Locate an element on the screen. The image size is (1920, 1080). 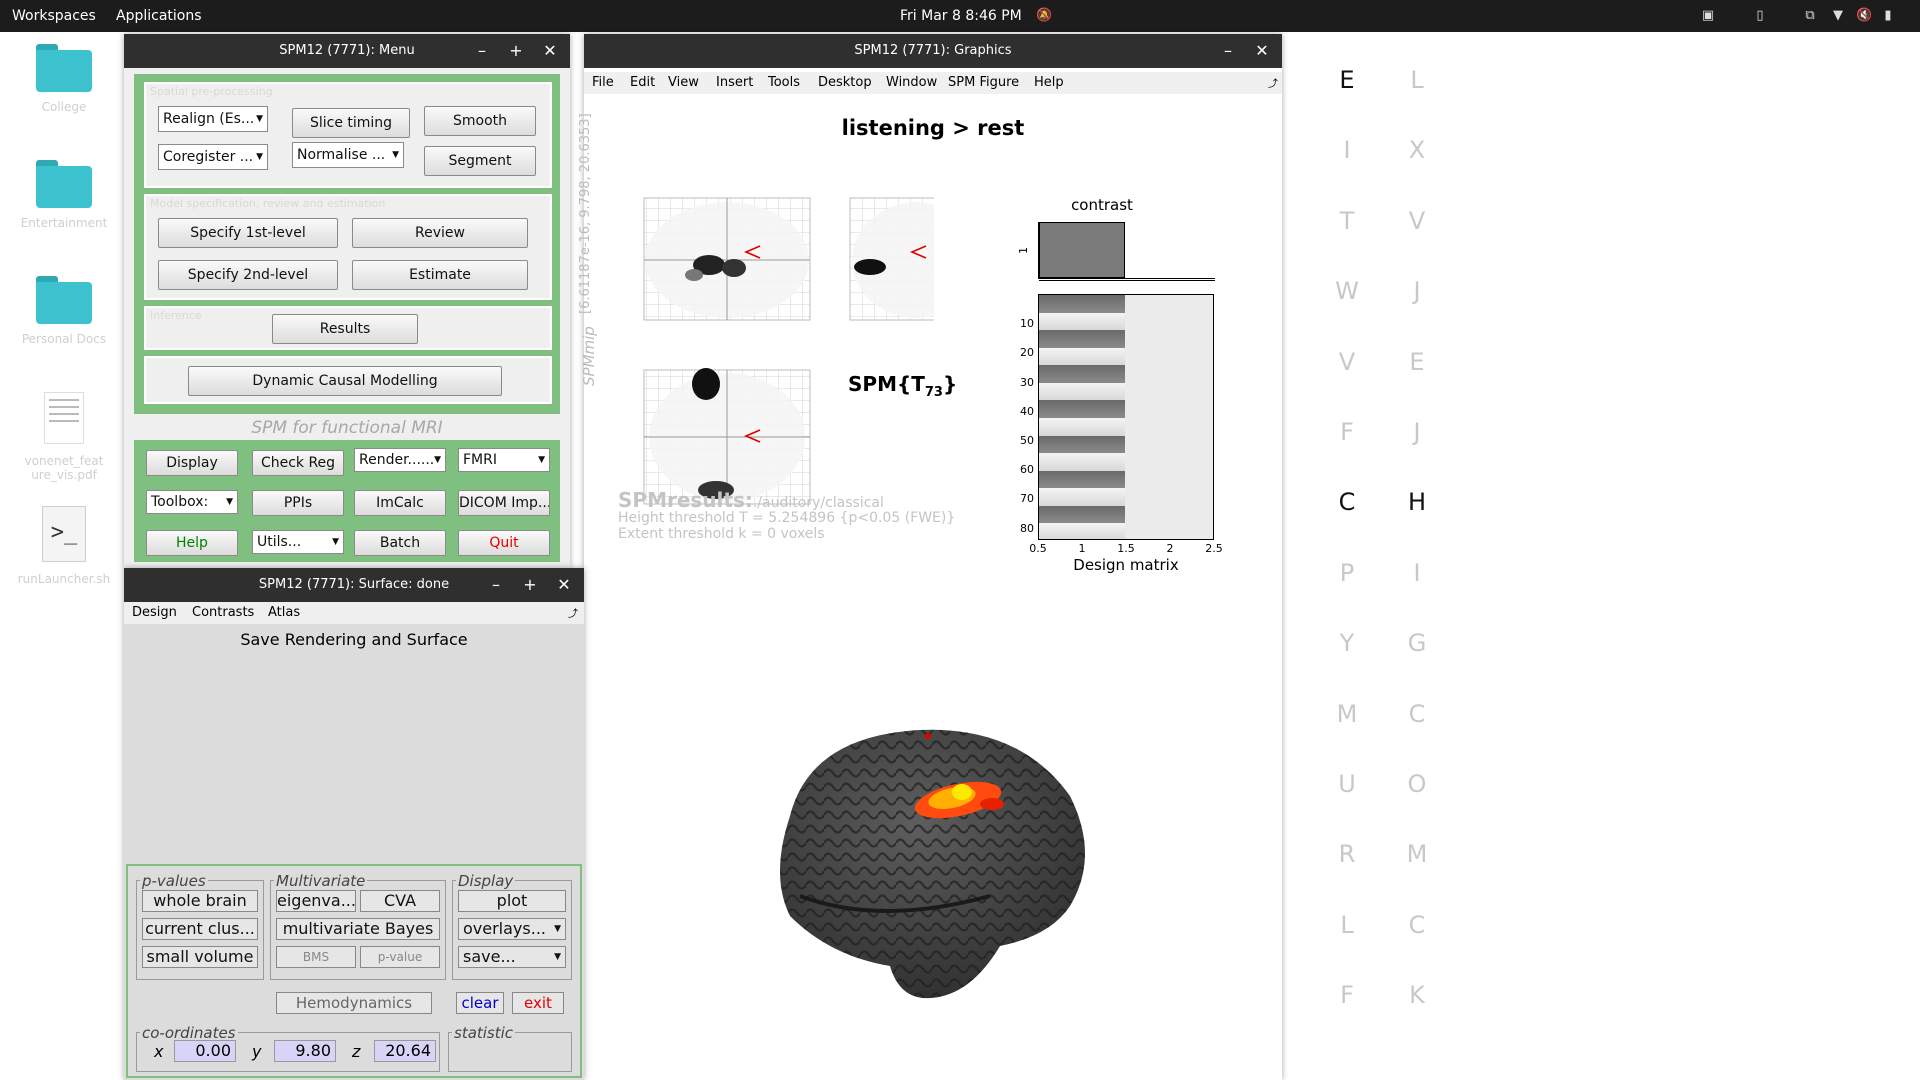
overlays-select: overlays... ▼ is located at coordinates (512, 929).